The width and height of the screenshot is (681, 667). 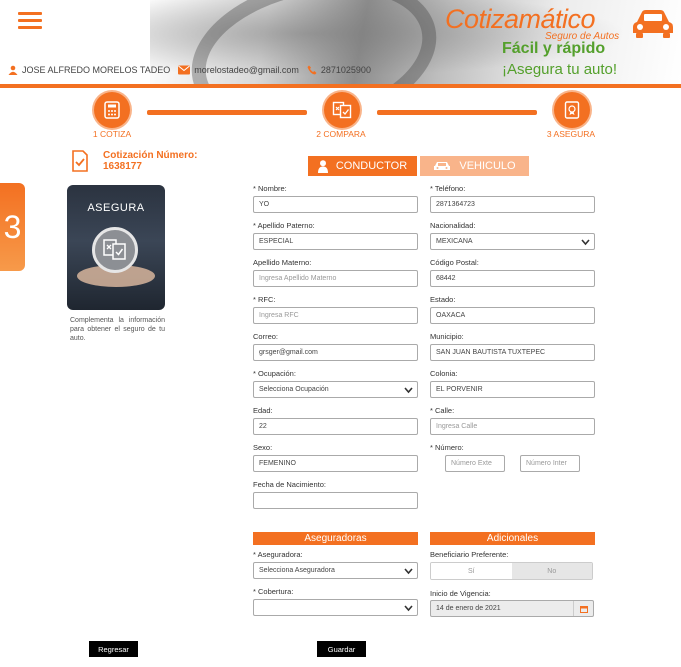 I want to click on ocupacion-label: * Ocupación:, so click(x=274, y=373).